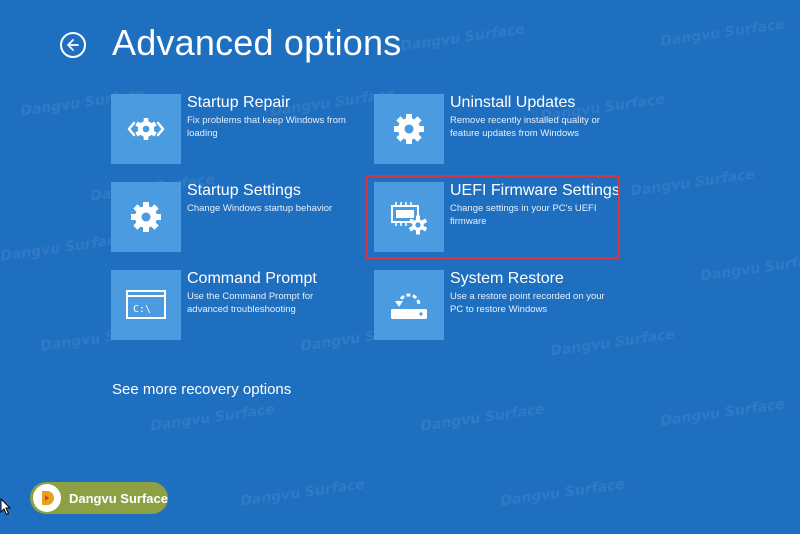  I want to click on svg-text: C:\, so click(142, 309).